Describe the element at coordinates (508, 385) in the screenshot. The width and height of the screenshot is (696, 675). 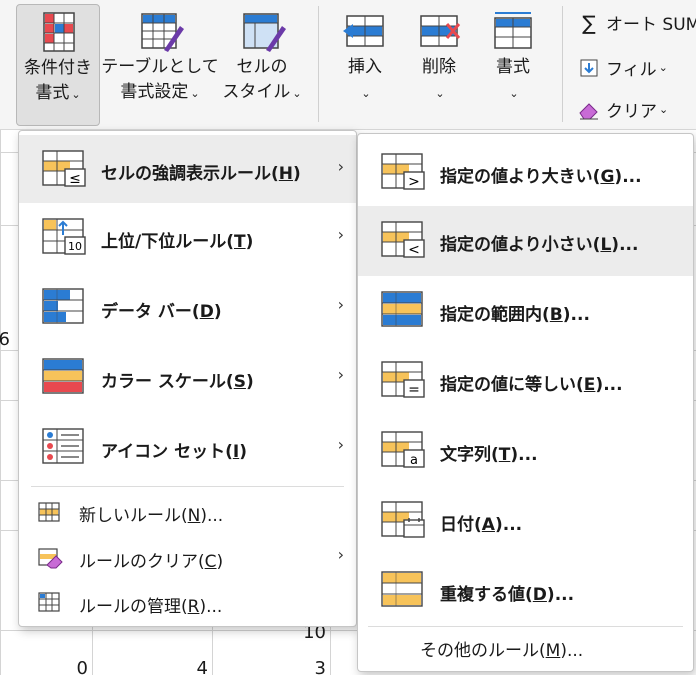
I see `menu-item-label: 指定の値に等しい` at that location.